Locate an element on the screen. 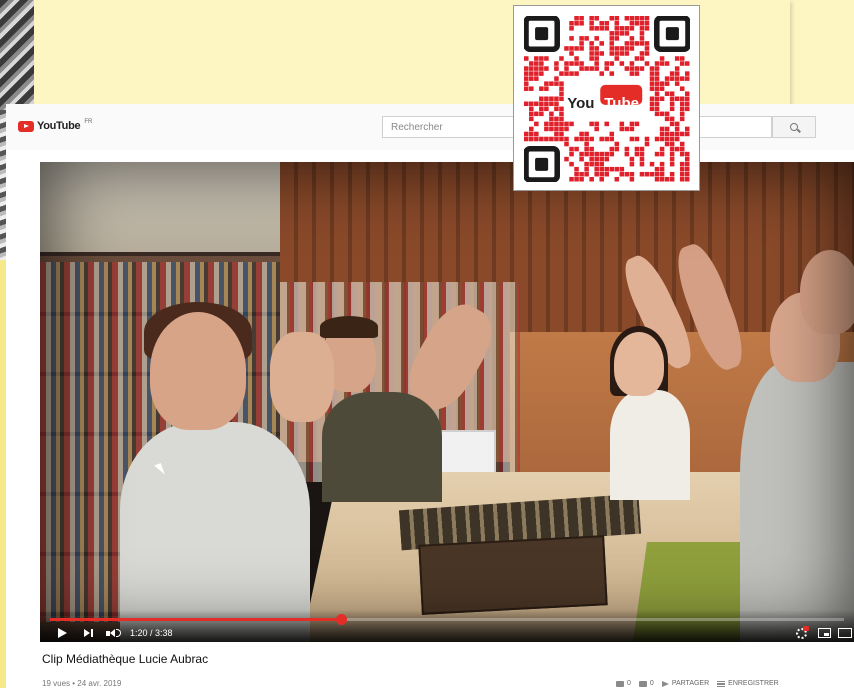 This screenshot has height=688, width=854. play-button is located at coordinates (62, 633).